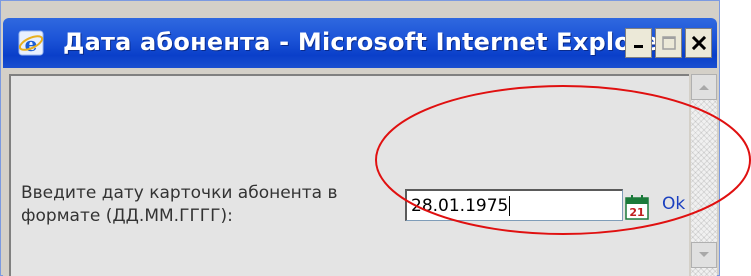 Image resolution: width=751 pixels, height=276 pixels. I want to click on chevron-down-icon, so click(704, 254).